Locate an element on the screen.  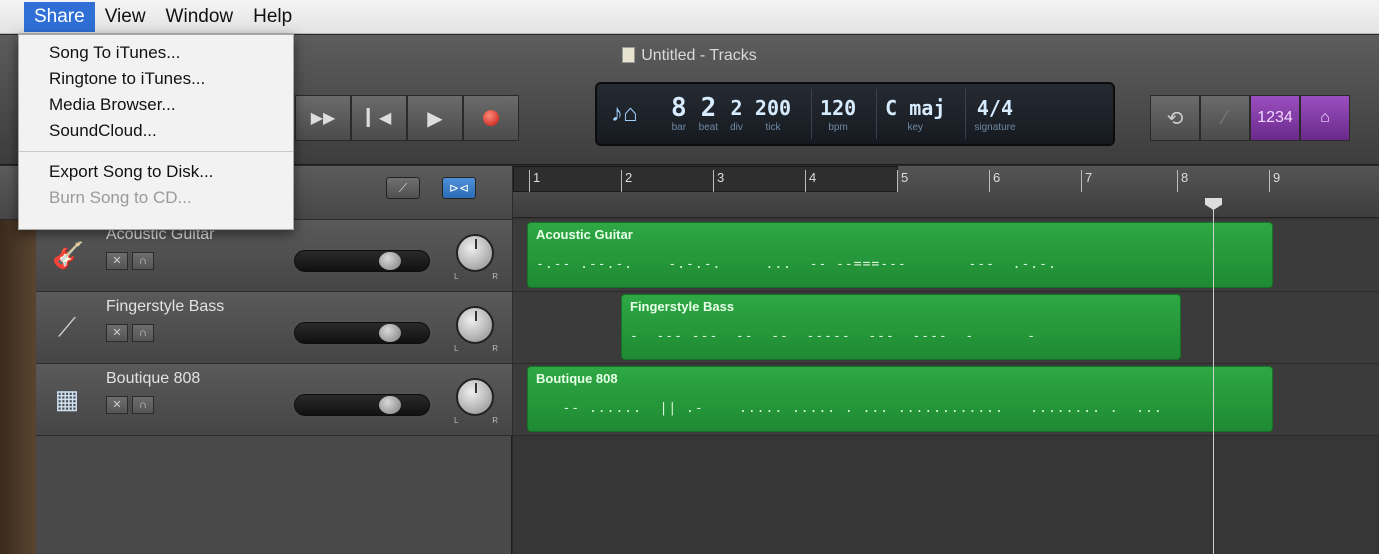
go-to-beginning-icon: ▎◀ is located at coordinates (379, 118).